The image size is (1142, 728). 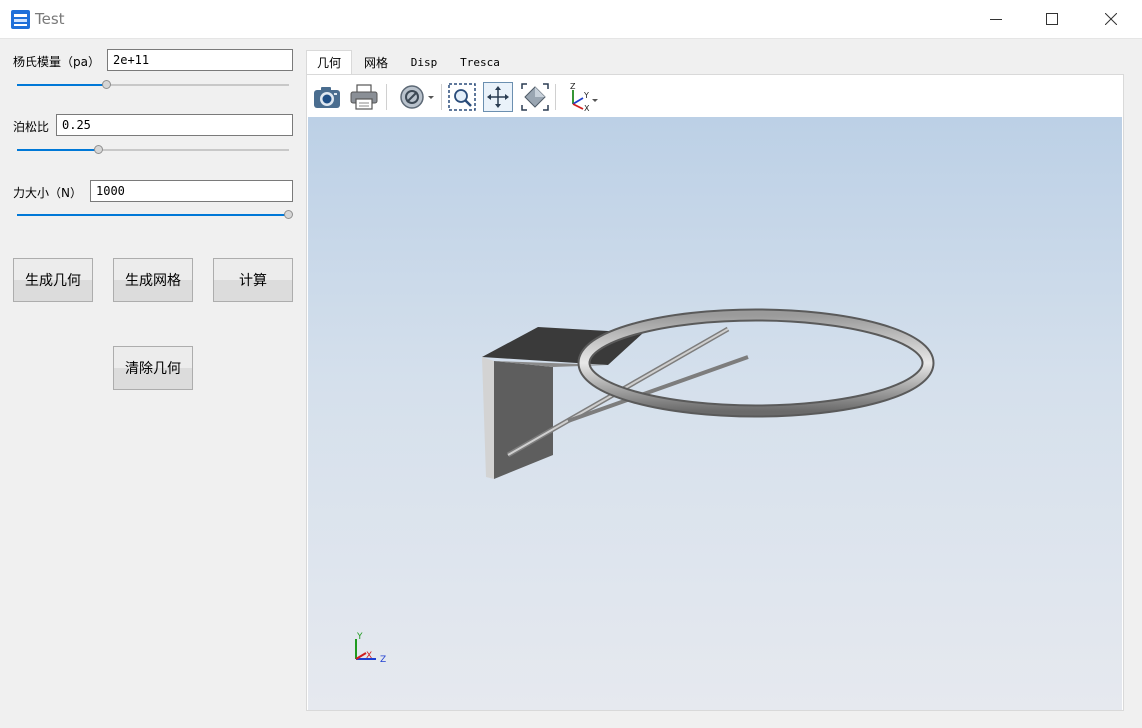 I want to click on axis-y-label: Y, so click(x=586, y=95).